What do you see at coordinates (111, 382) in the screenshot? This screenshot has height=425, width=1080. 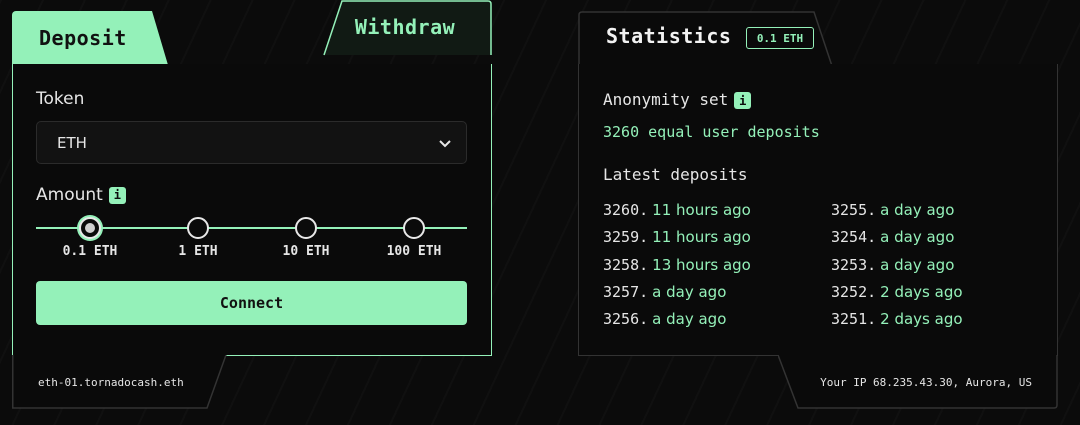 I see `ens-domain: eth-01.tornadocash.eth` at bounding box center [111, 382].